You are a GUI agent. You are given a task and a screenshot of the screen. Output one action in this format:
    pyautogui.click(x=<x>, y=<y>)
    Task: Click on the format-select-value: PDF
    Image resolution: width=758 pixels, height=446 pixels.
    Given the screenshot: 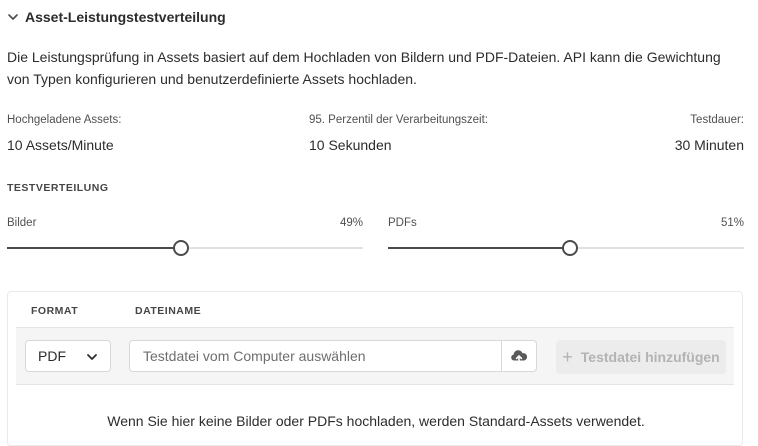 What is the action you would take?
    pyautogui.click(x=52, y=356)
    